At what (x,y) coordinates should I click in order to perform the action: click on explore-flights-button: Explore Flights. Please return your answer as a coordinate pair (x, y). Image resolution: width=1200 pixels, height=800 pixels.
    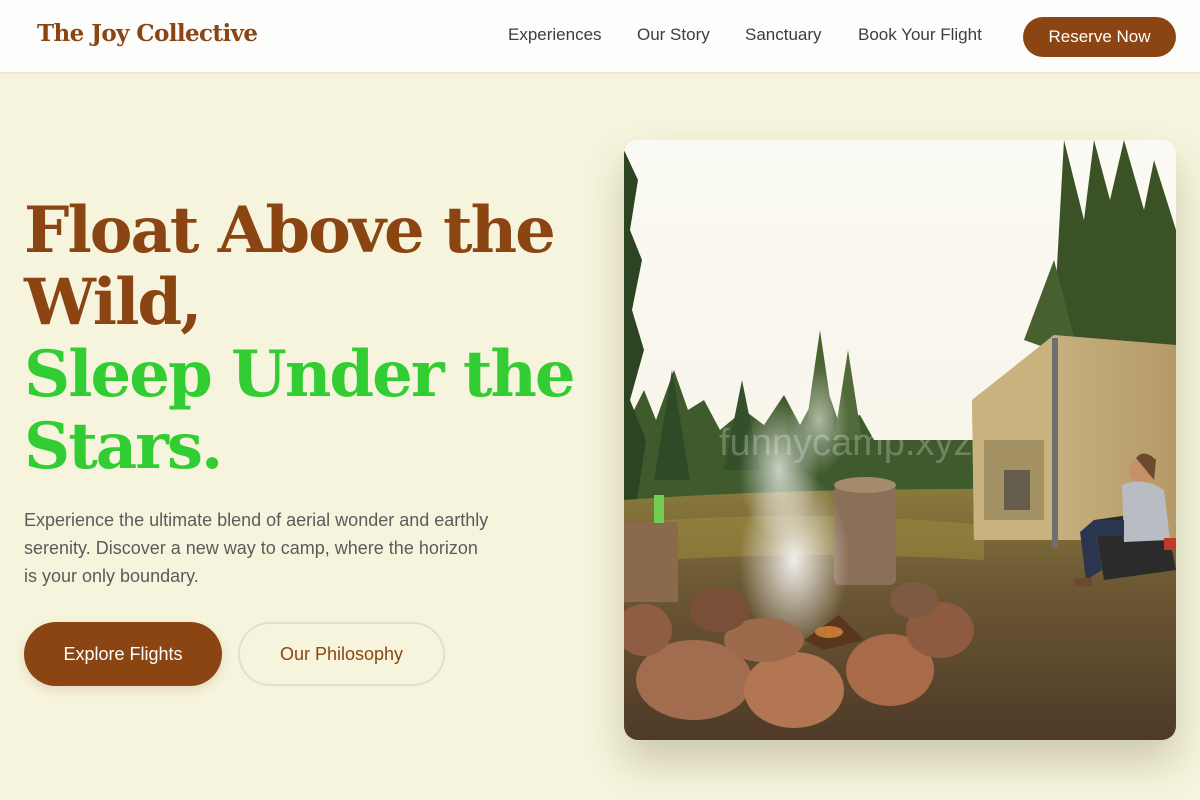
    Looking at the image, I should click on (123, 654).